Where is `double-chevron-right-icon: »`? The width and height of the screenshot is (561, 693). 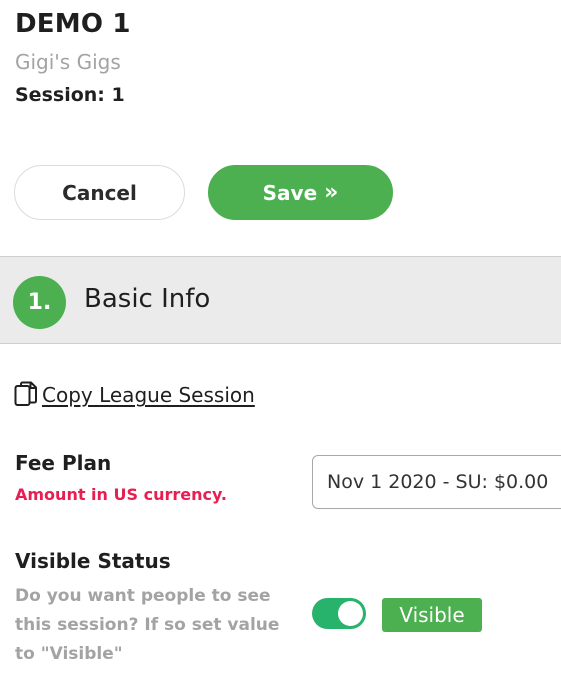 double-chevron-right-icon: » is located at coordinates (331, 192).